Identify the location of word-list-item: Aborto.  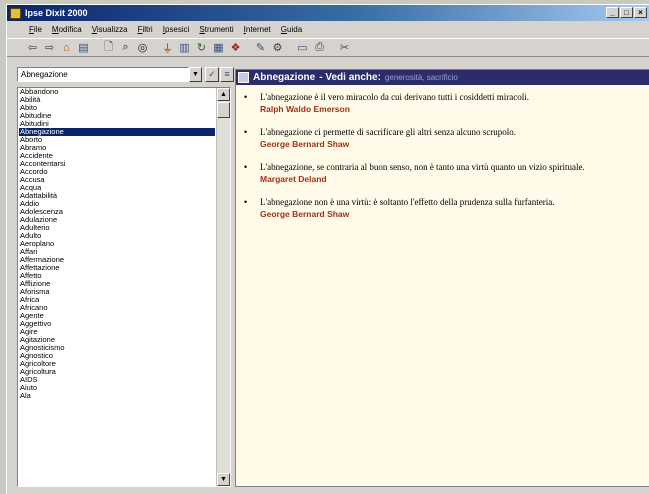
(117, 140).